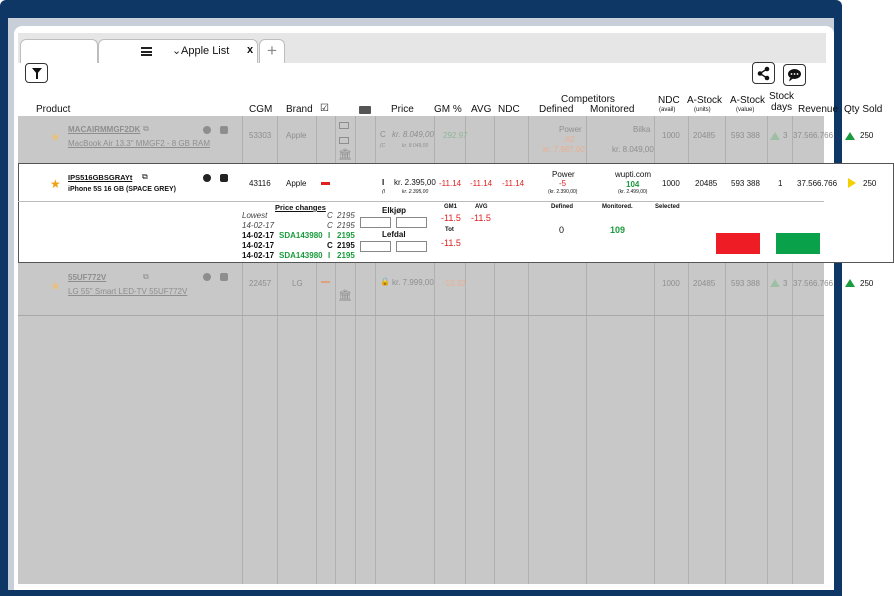  What do you see at coordinates (451, 218) in the screenshot?
I see `gm1-value: -11.5` at bounding box center [451, 218].